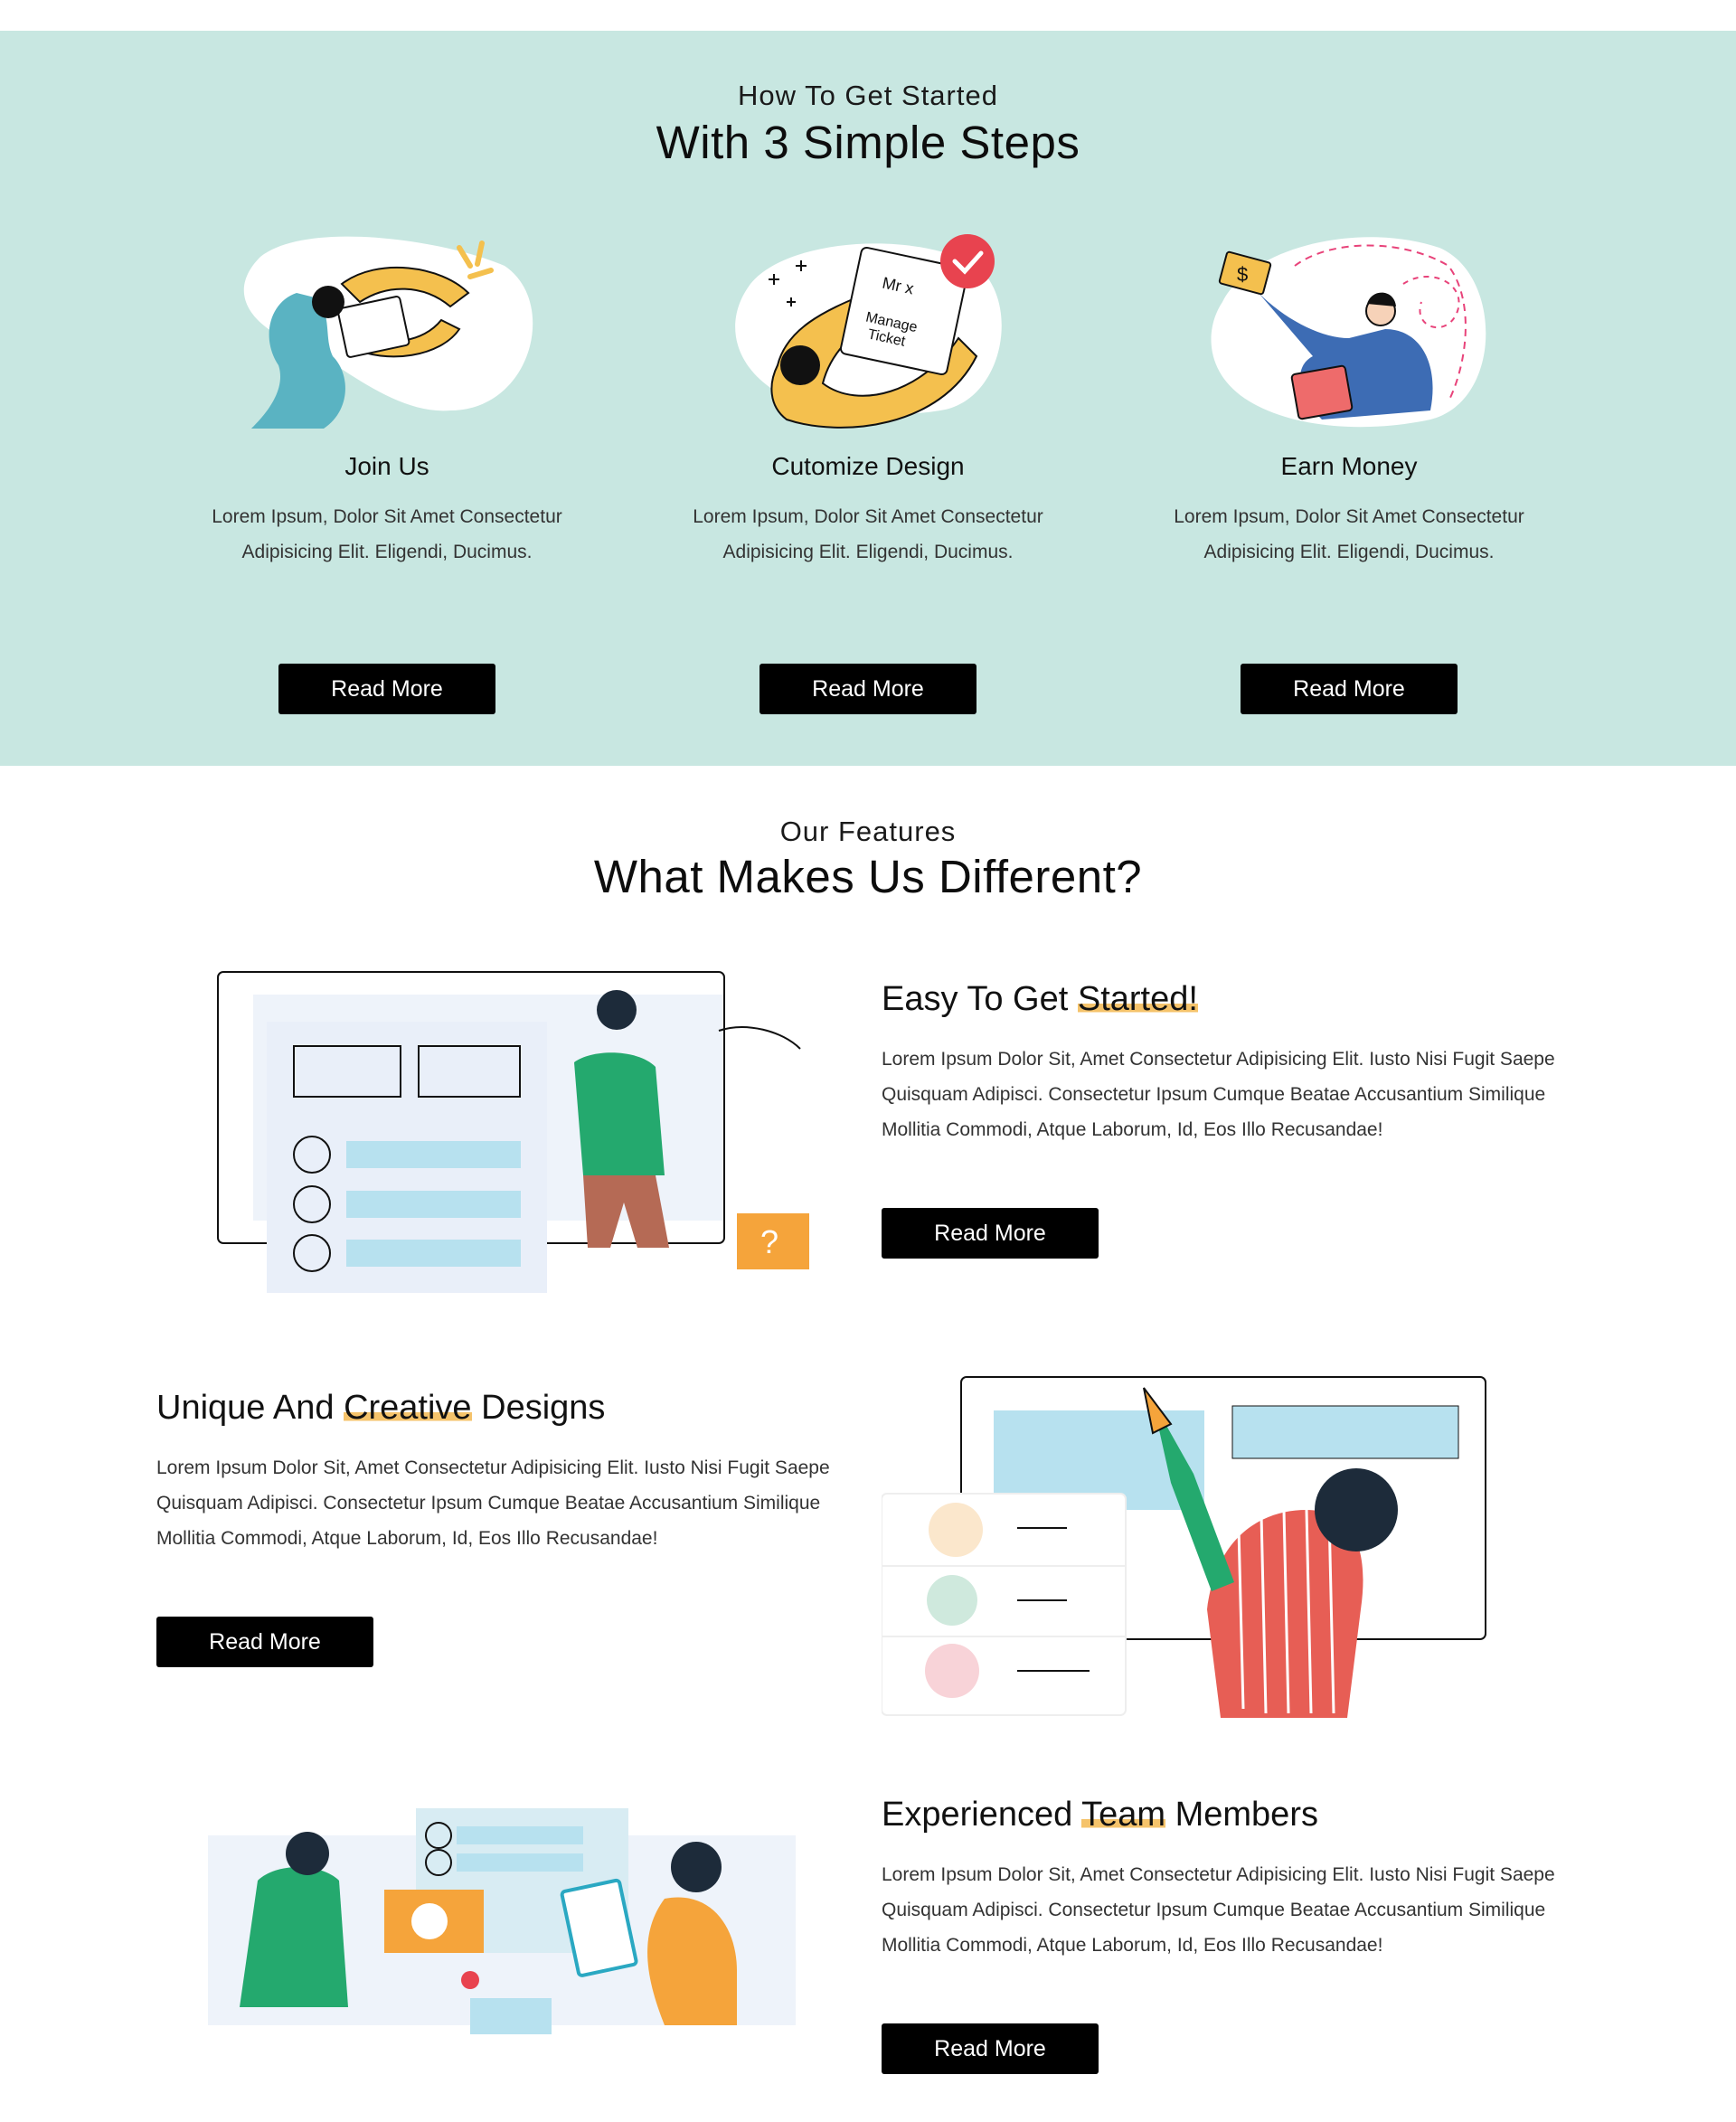  What do you see at coordinates (513, 1132) in the screenshot?
I see `easy-start-illustration-icon: ?` at bounding box center [513, 1132].